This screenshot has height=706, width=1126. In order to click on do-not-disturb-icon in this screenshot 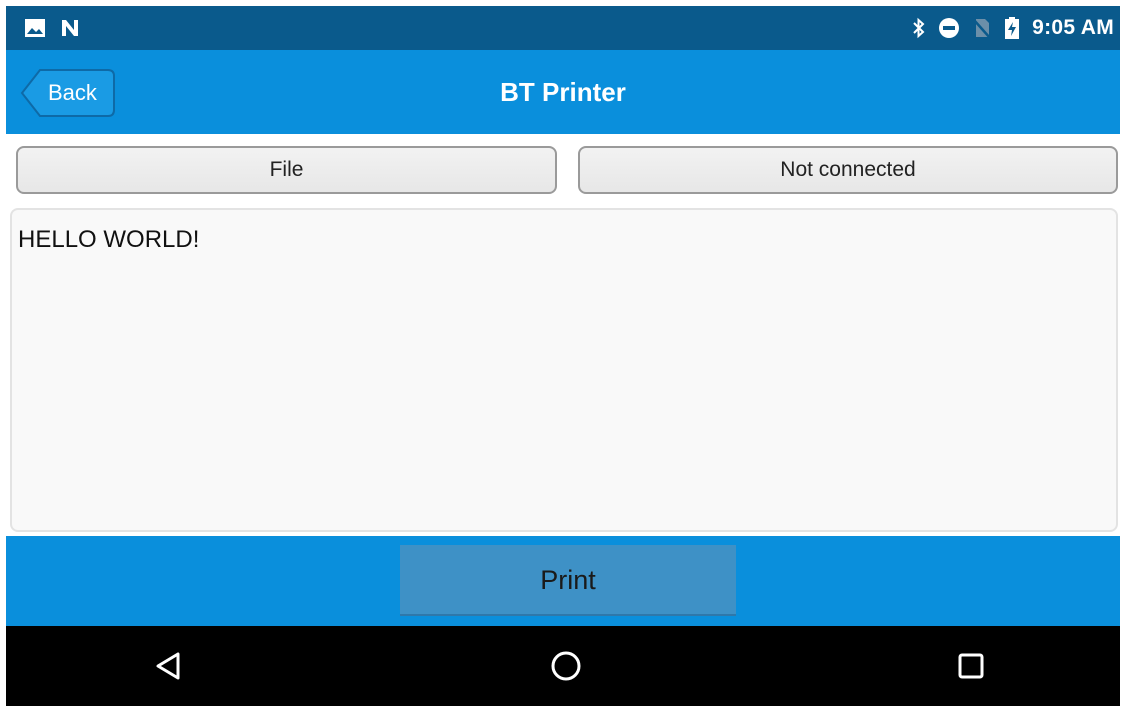, I will do `click(949, 28)`.